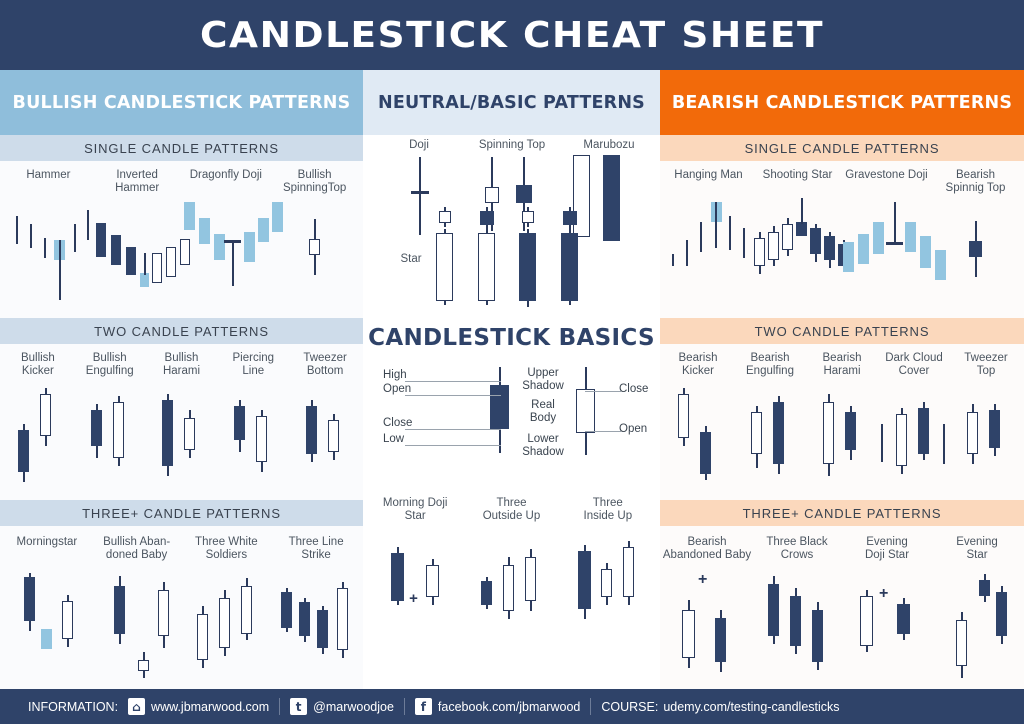 This screenshot has height=724, width=1024. Describe the element at coordinates (543, 445) in the screenshot. I see `basics-label-lower-shadow: Lower Shadow` at that location.